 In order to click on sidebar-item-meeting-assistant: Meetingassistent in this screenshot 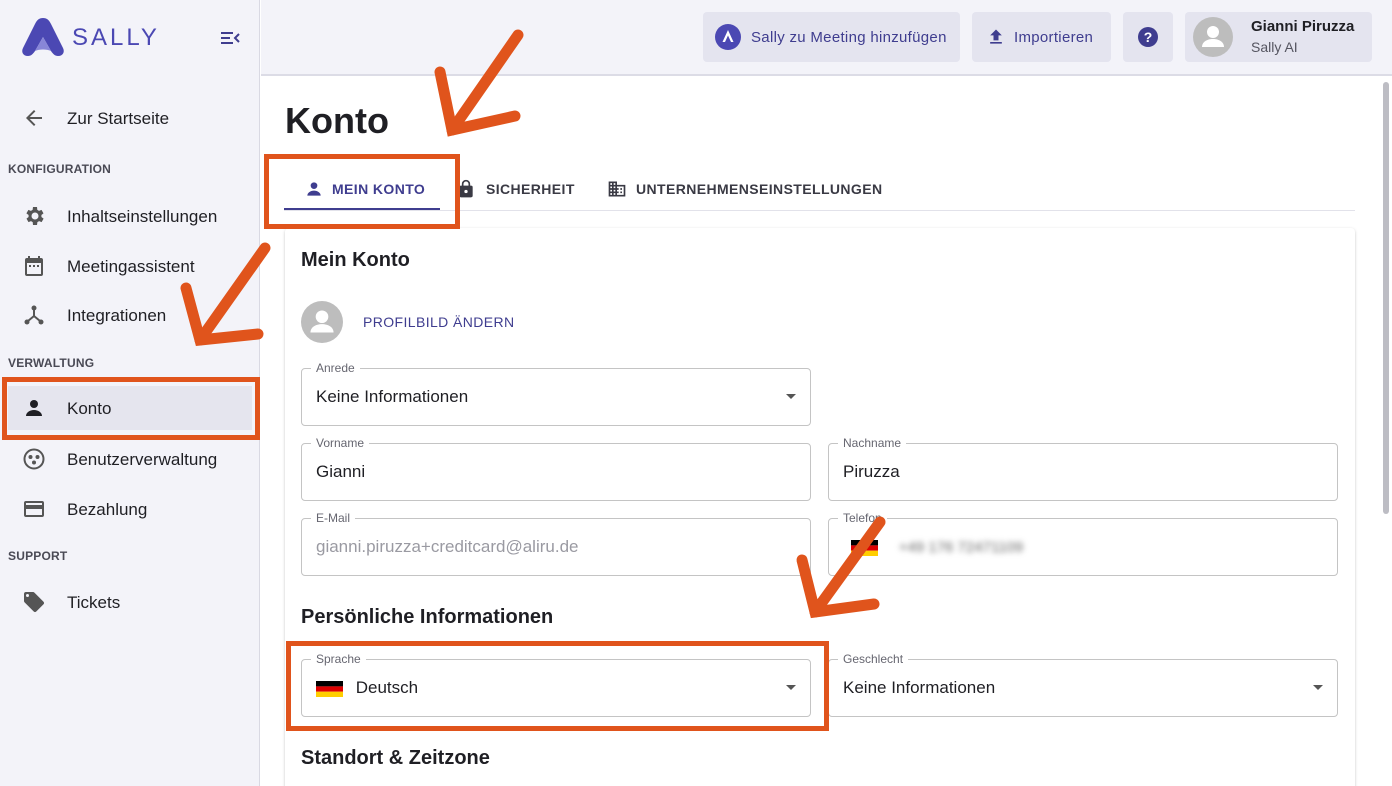, I will do `click(130, 266)`.